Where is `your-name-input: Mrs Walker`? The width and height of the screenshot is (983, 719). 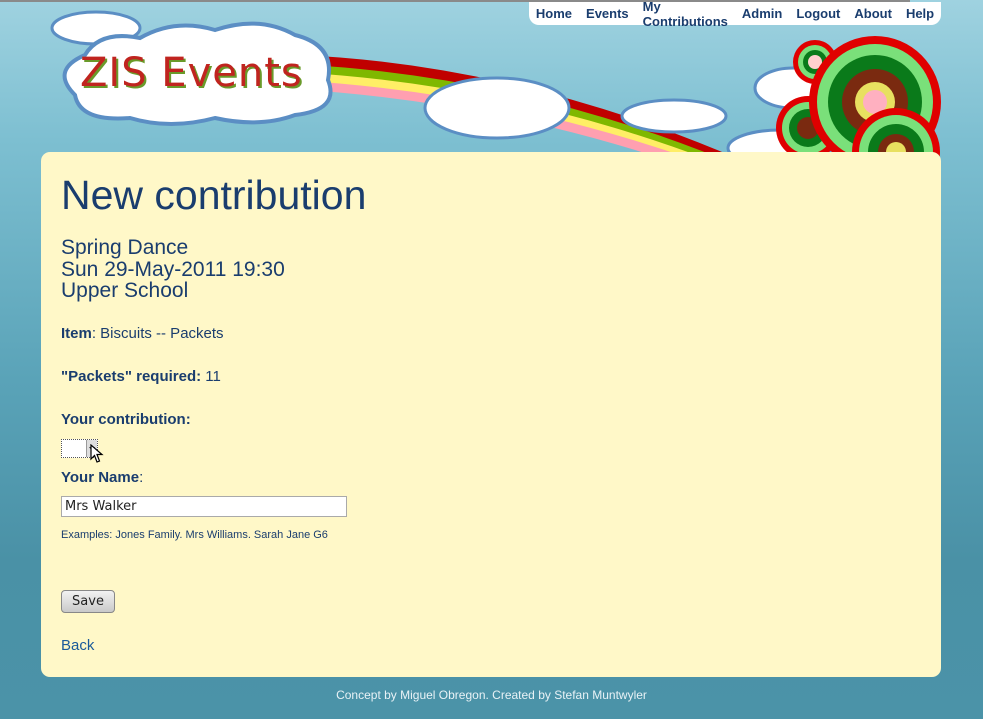 your-name-input: Mrs Walker is located at coordinates (204, 506).